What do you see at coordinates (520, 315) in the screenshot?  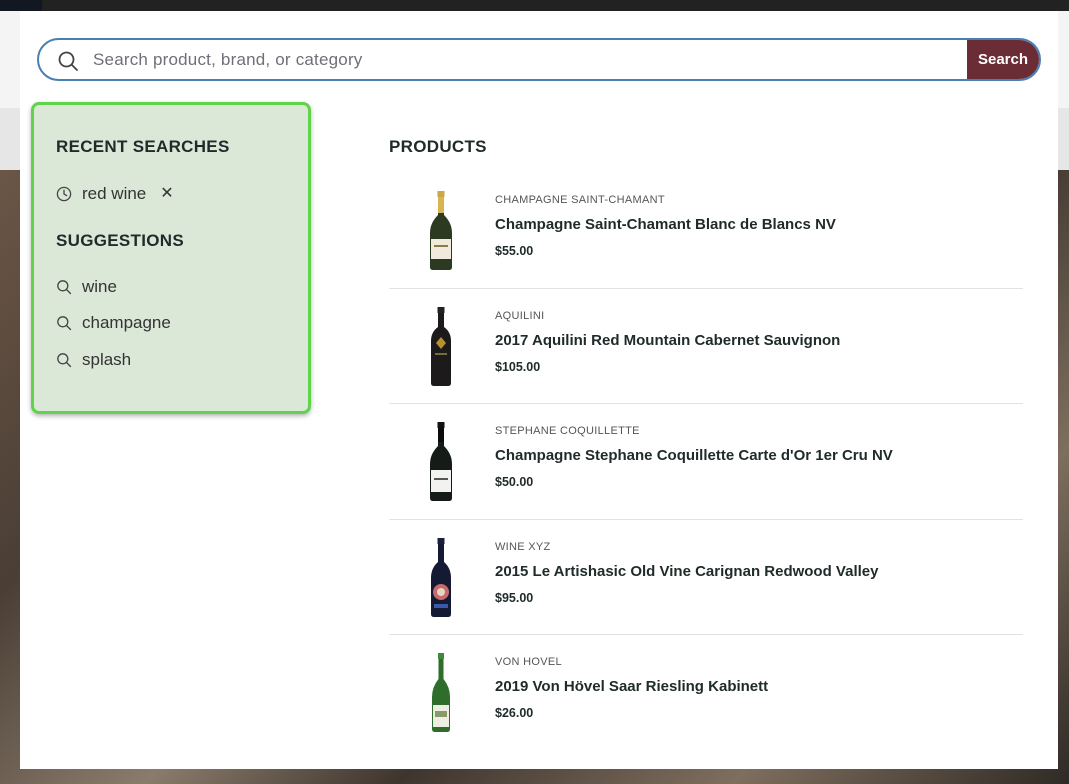 I see `product-brand: AQUILINI` at bounding box center [520, 315].